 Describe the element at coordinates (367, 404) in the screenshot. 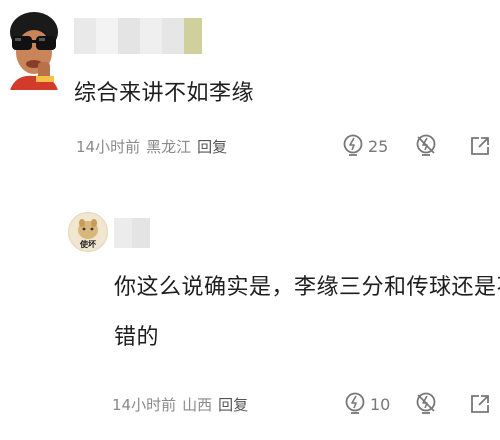

I see `like-button: 10` at that location.